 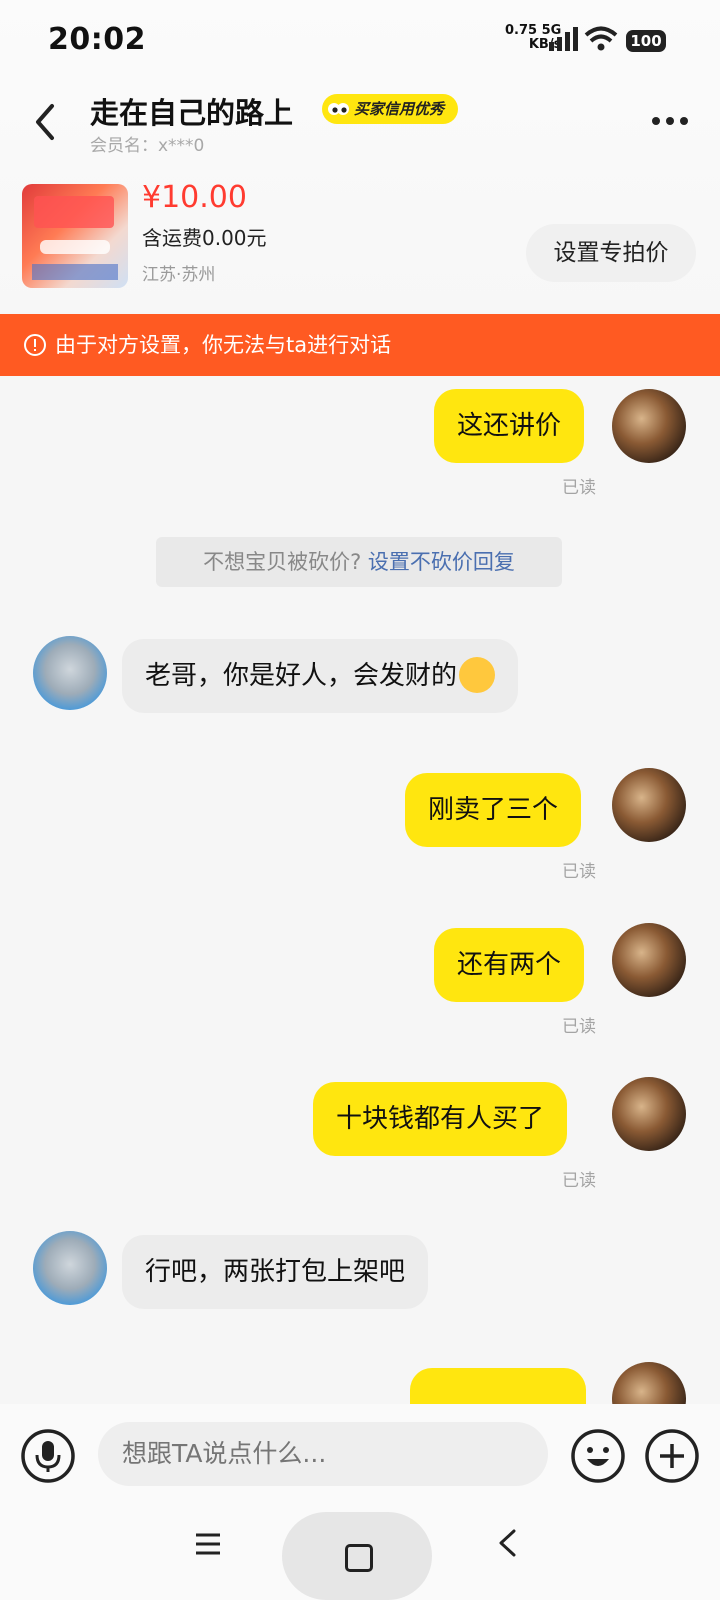 I want to click on message-bubble-sent: 还有两个, so click(x=509, y=965).